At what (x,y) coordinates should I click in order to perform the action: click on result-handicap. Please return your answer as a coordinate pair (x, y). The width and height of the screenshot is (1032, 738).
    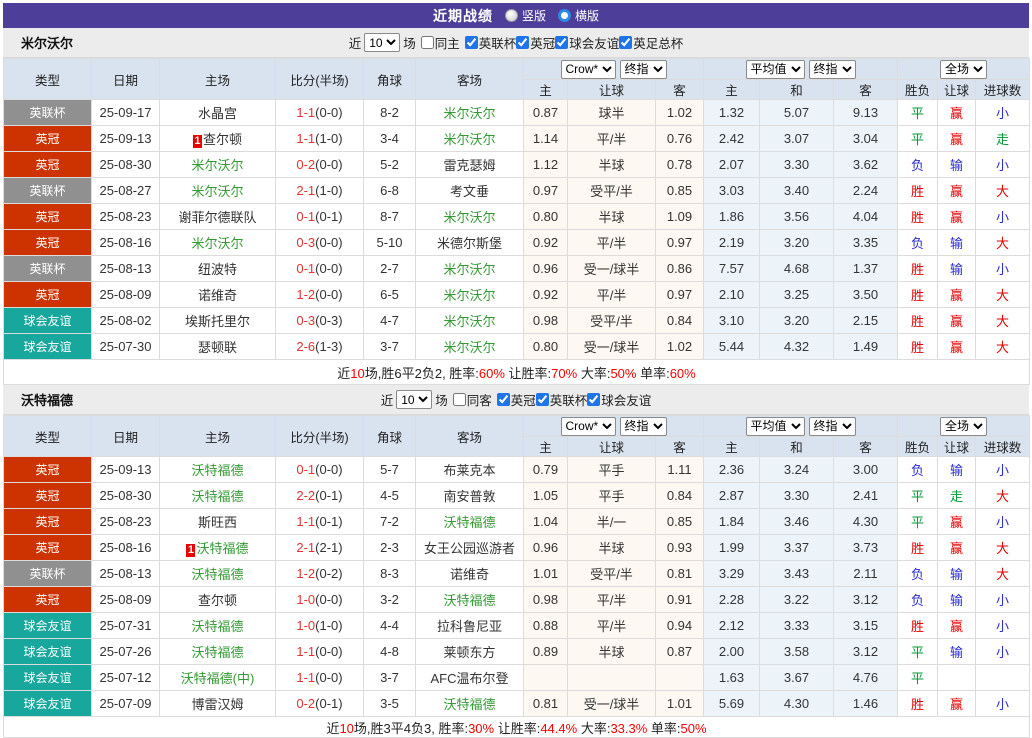
    Looking at the image, I should click on (957, 677).